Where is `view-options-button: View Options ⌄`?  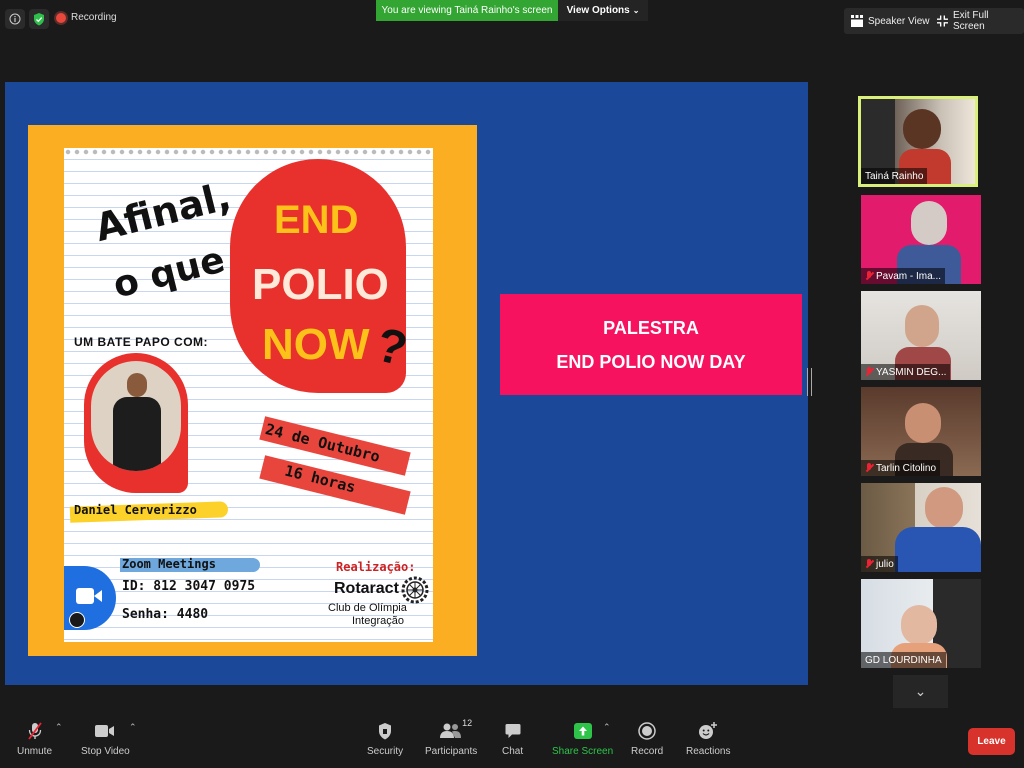
view-options-button: View Options ⌄ is located at coordinates (603, 10).